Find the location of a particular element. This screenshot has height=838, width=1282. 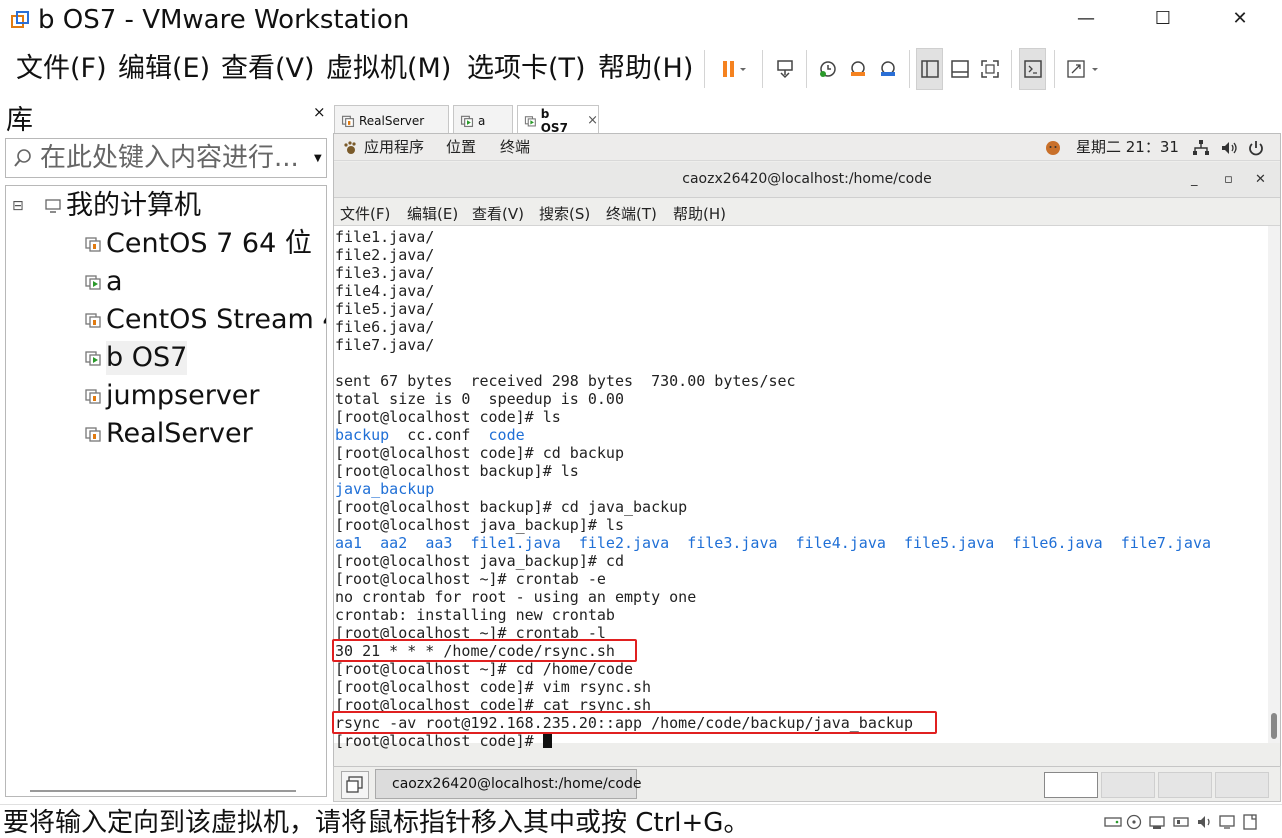

menu-help: 帮助(H) is located at coordinates (645, 69).